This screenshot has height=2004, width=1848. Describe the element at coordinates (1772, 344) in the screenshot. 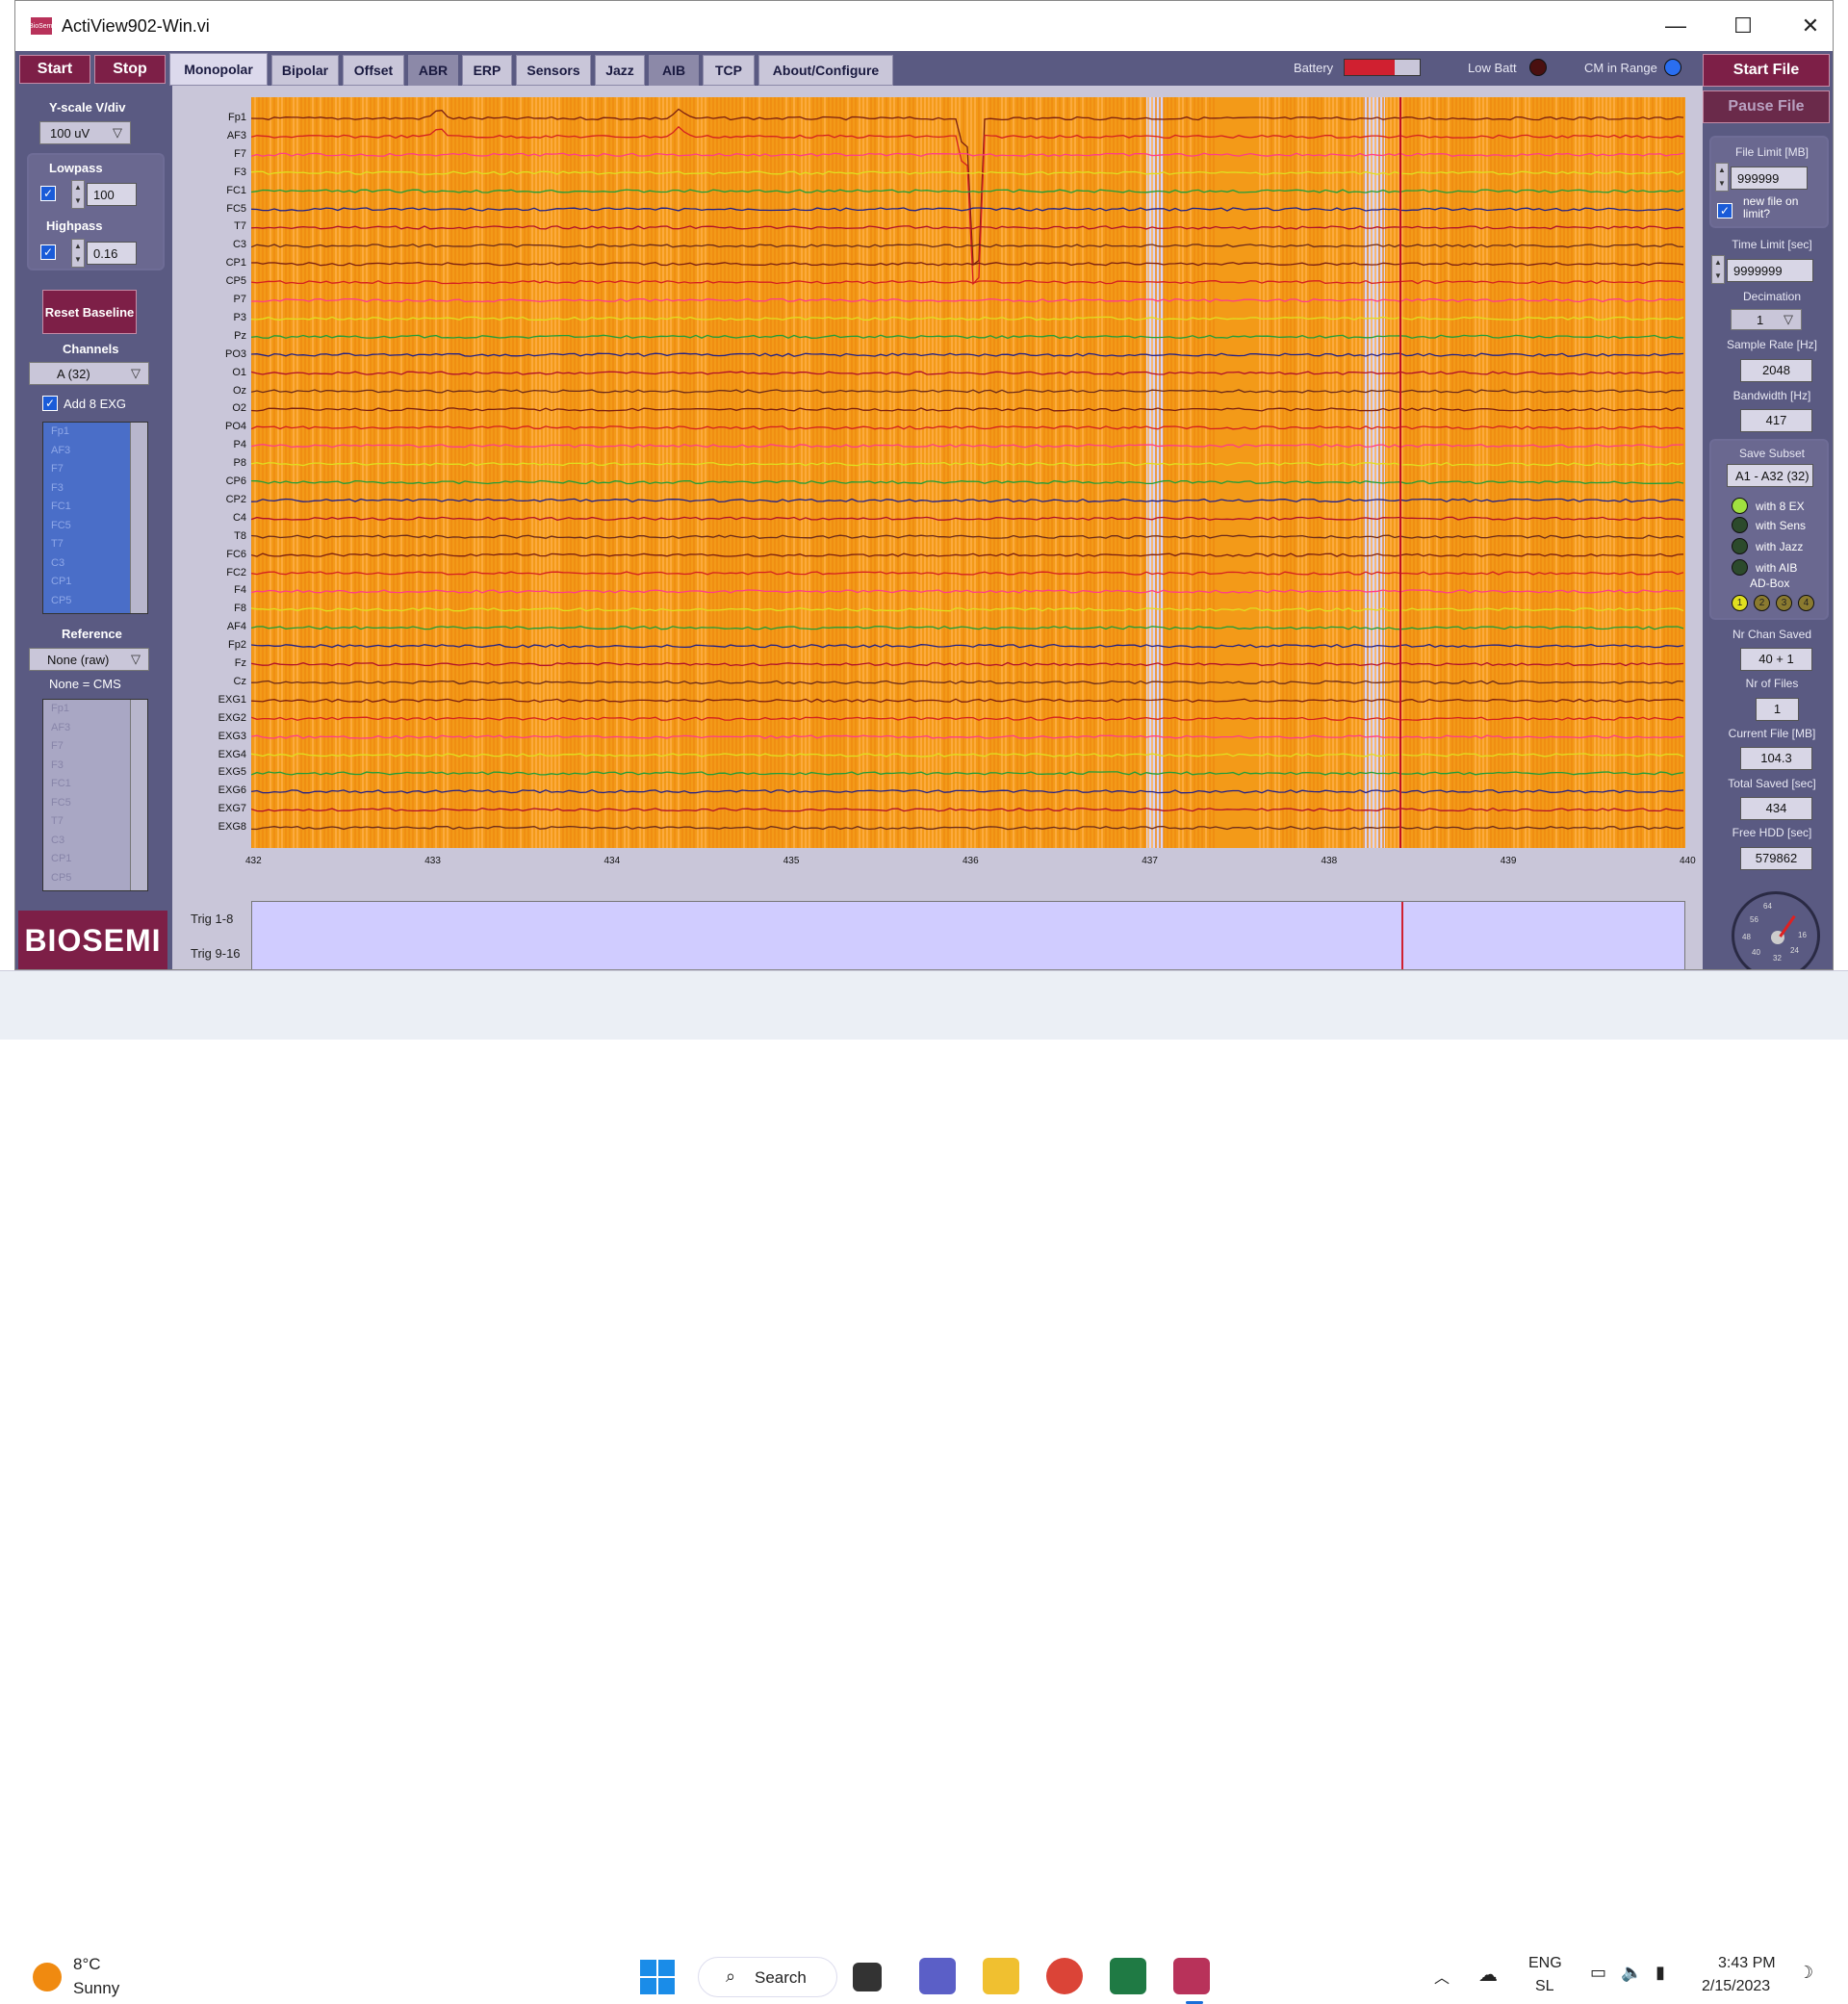

I see `sample-rate-label: Sample Rate [Hz]` at that location.